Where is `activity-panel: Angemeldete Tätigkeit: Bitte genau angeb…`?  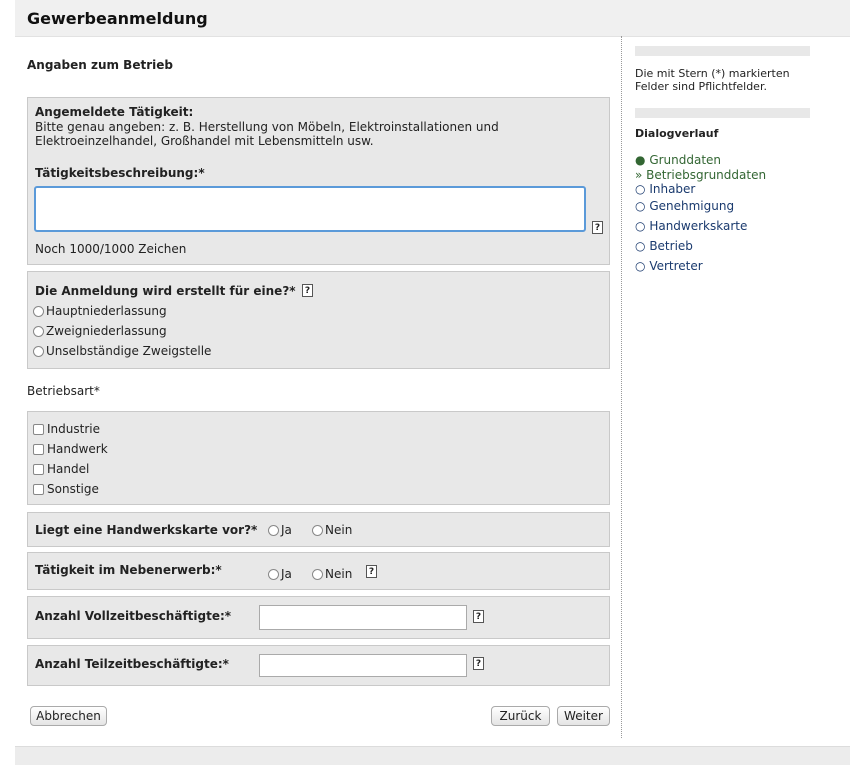
activity-panel: Angemeldete Tätigkeit: Bitte genau angeb… is located at coordinates (318, 181).